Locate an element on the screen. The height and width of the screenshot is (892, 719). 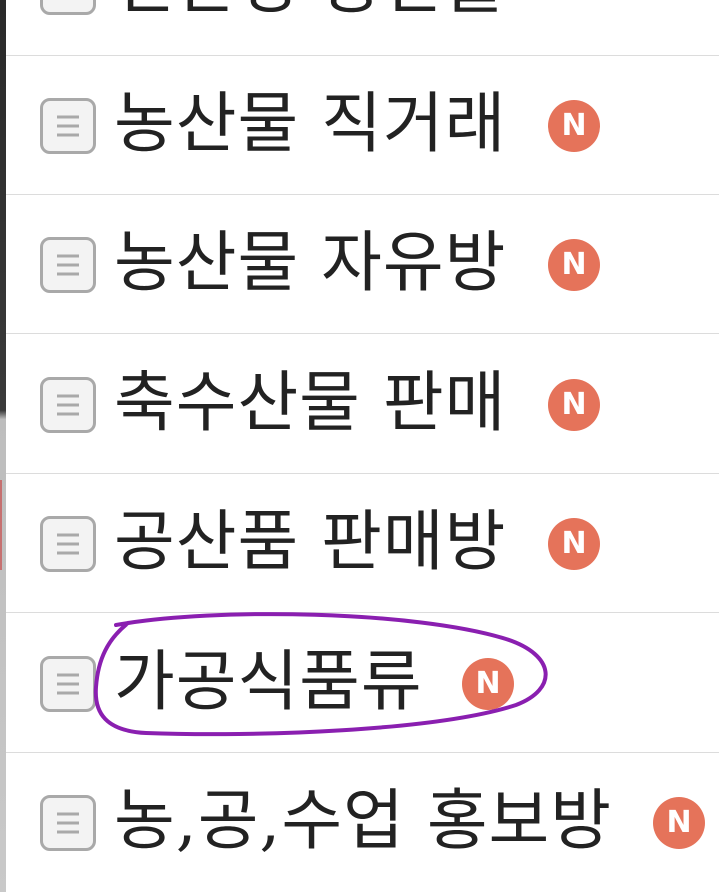
board-label: 공산품 판매방 is located at coordinates (310, 541).